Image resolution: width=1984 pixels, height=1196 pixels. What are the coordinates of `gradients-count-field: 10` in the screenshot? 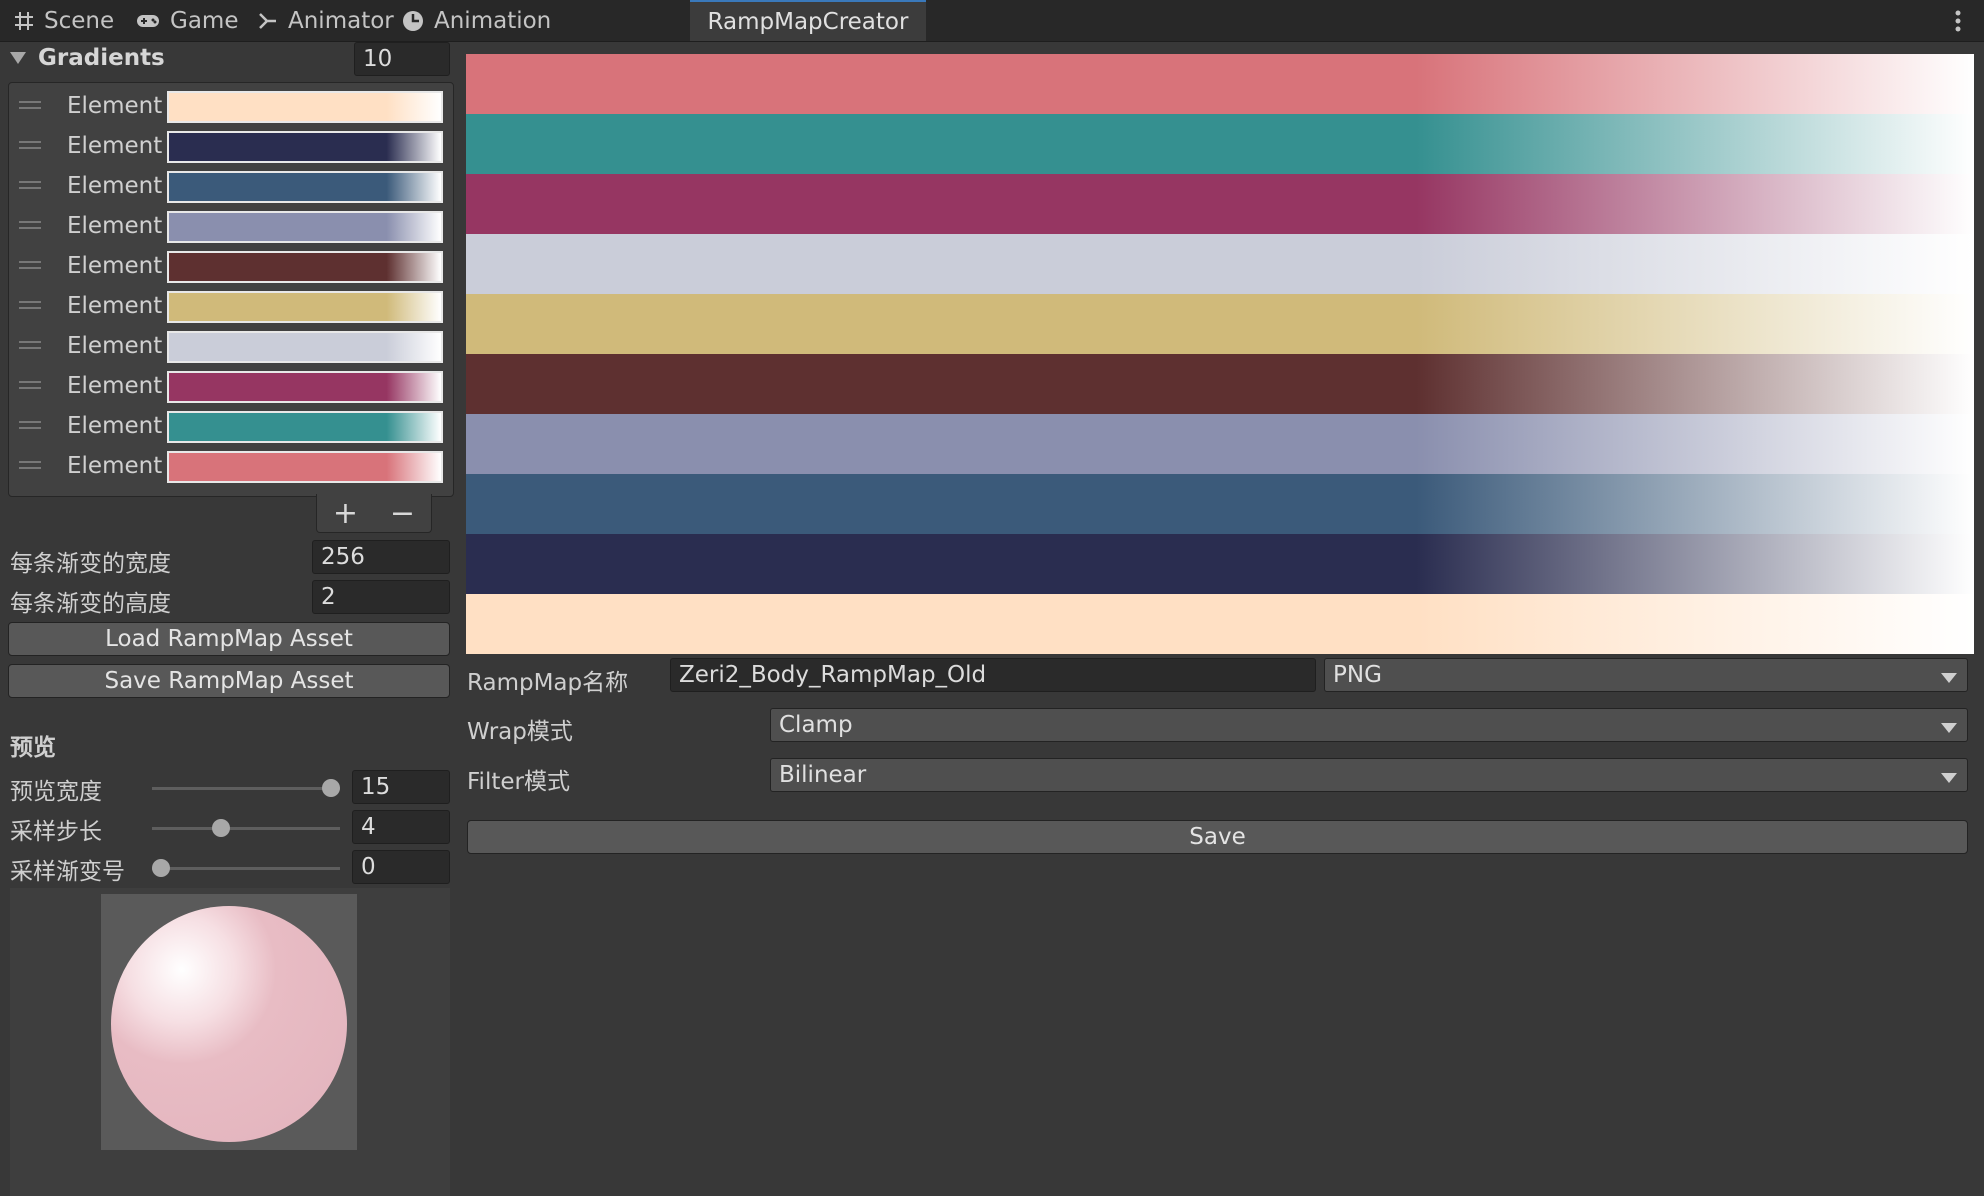 It's located at (402, 59).